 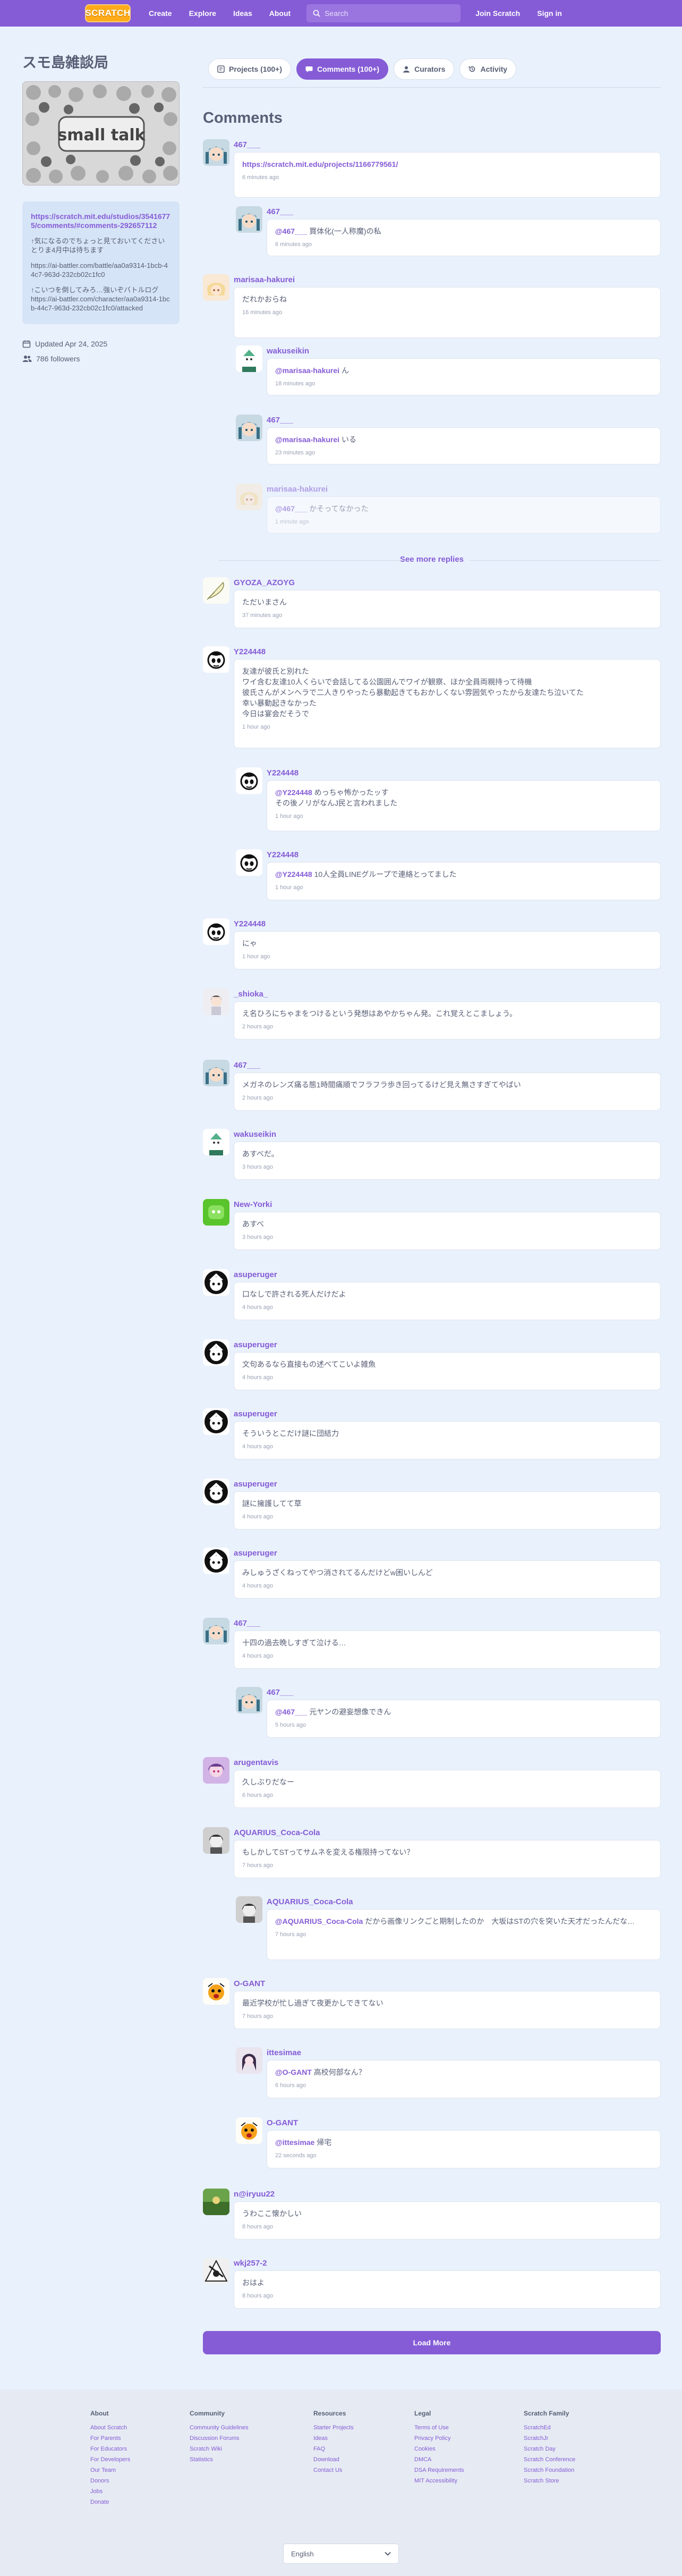 I want to click on load-more-button: Load More, so click(x=432, y=2343).